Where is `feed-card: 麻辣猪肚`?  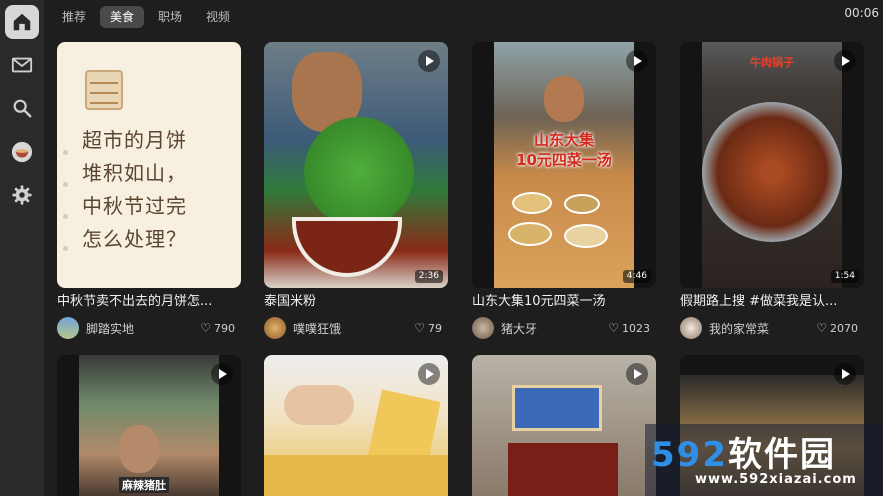
feed-card: 麻辣猪肚 is located at coordinates (149, 425).